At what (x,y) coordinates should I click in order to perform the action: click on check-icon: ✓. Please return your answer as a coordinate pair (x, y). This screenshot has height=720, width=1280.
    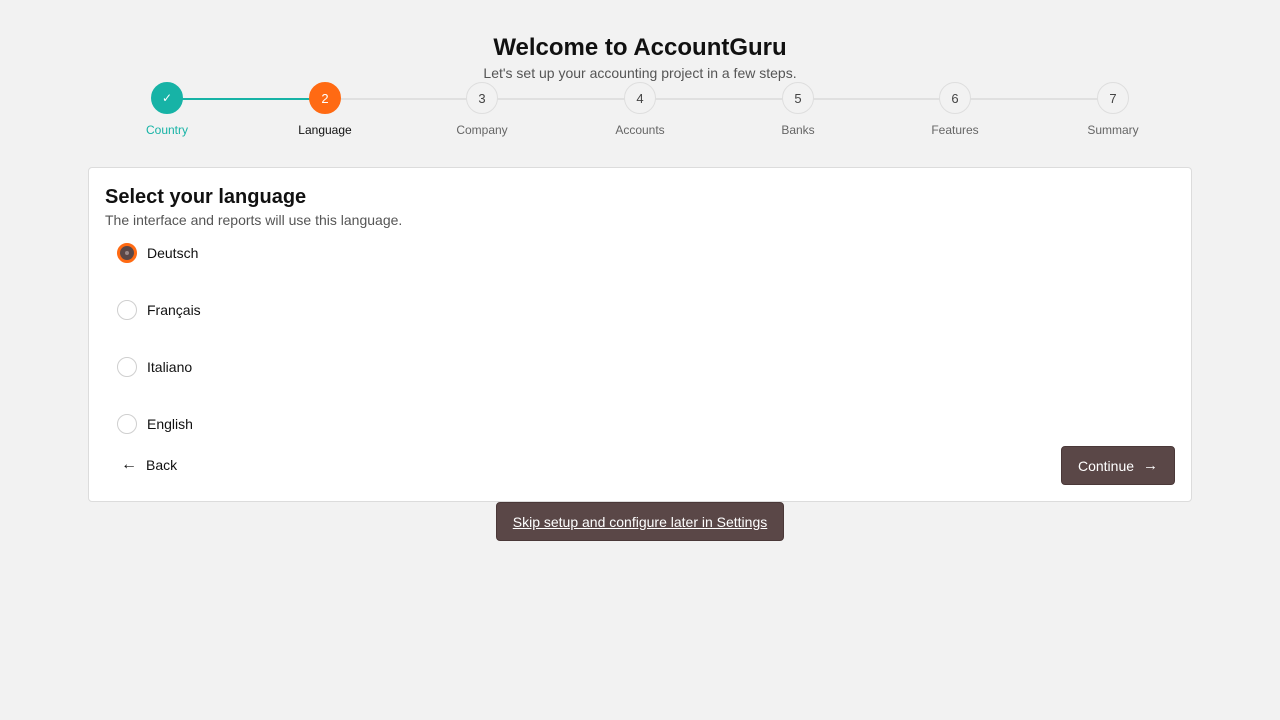
    Looking at the image, I should click on (167, 98).